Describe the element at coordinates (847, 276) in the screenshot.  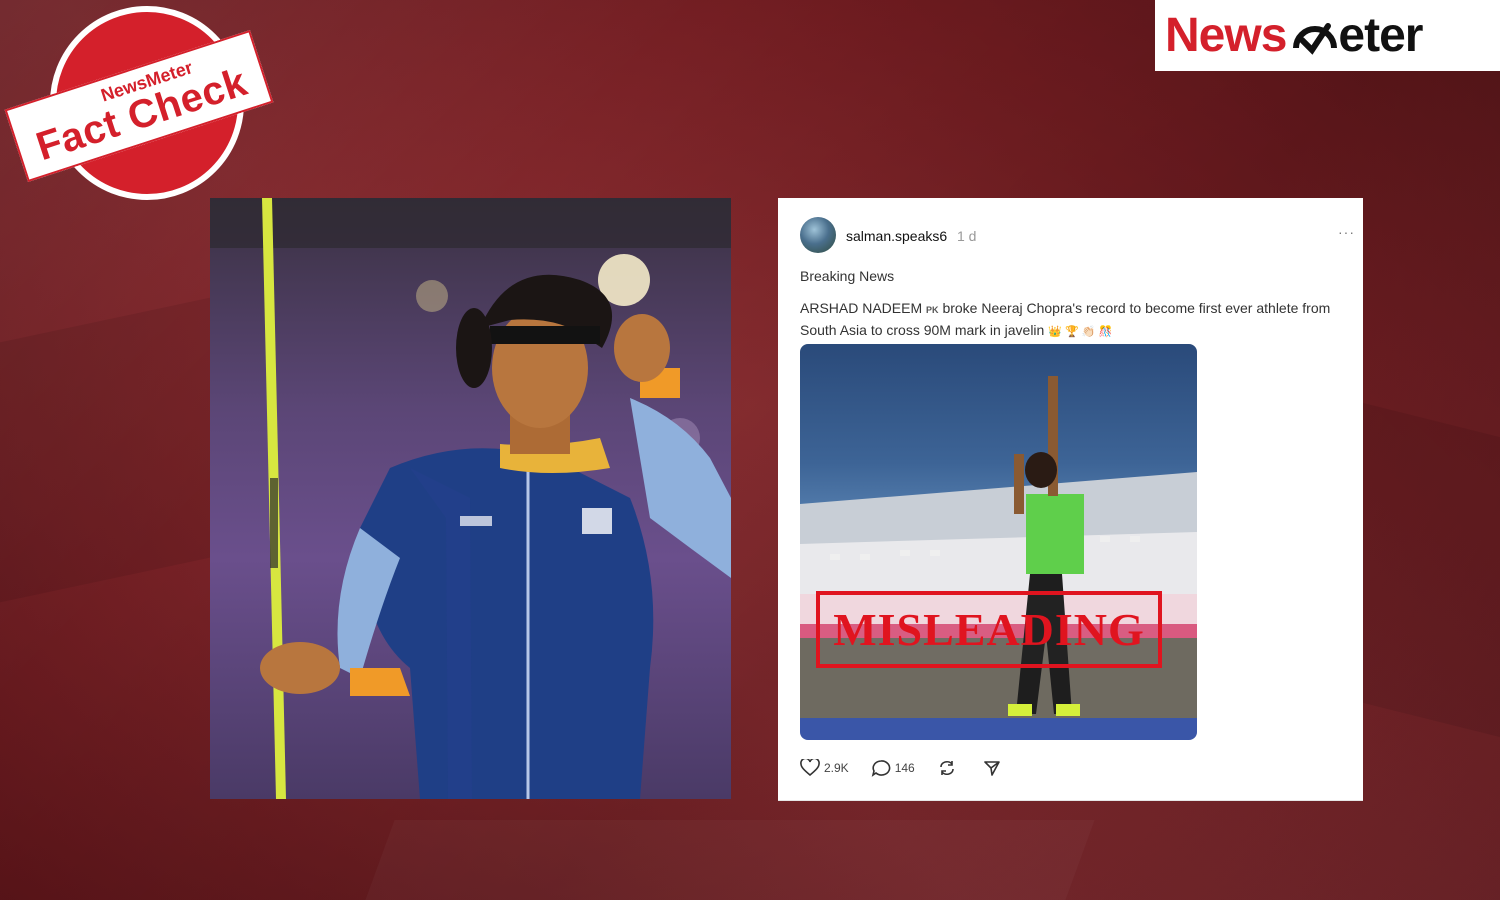
I see `post-heading: Breaking News` at that location.